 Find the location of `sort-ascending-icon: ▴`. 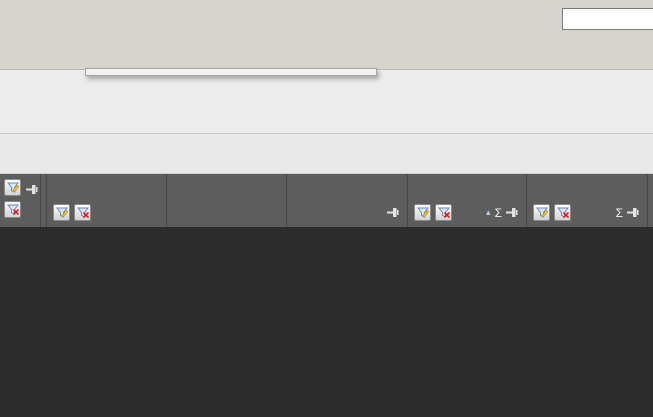

sort-ascending-icon: ▴ is located at coordinates (488, 212).